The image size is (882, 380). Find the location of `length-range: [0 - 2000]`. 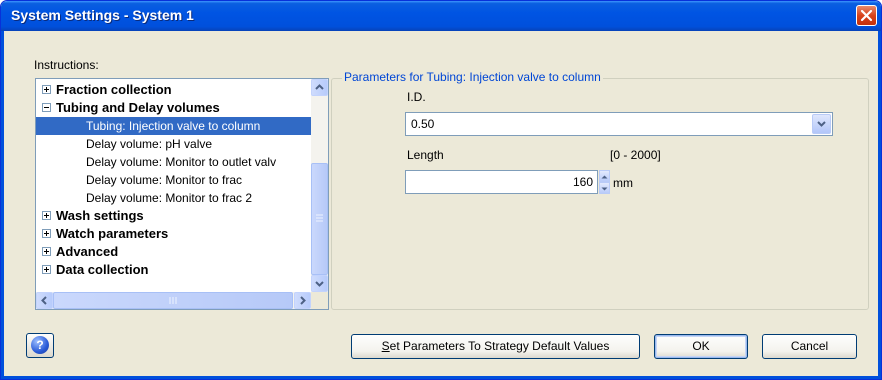

length-range: [0 - 2000] is located at coordinates (635, 155).